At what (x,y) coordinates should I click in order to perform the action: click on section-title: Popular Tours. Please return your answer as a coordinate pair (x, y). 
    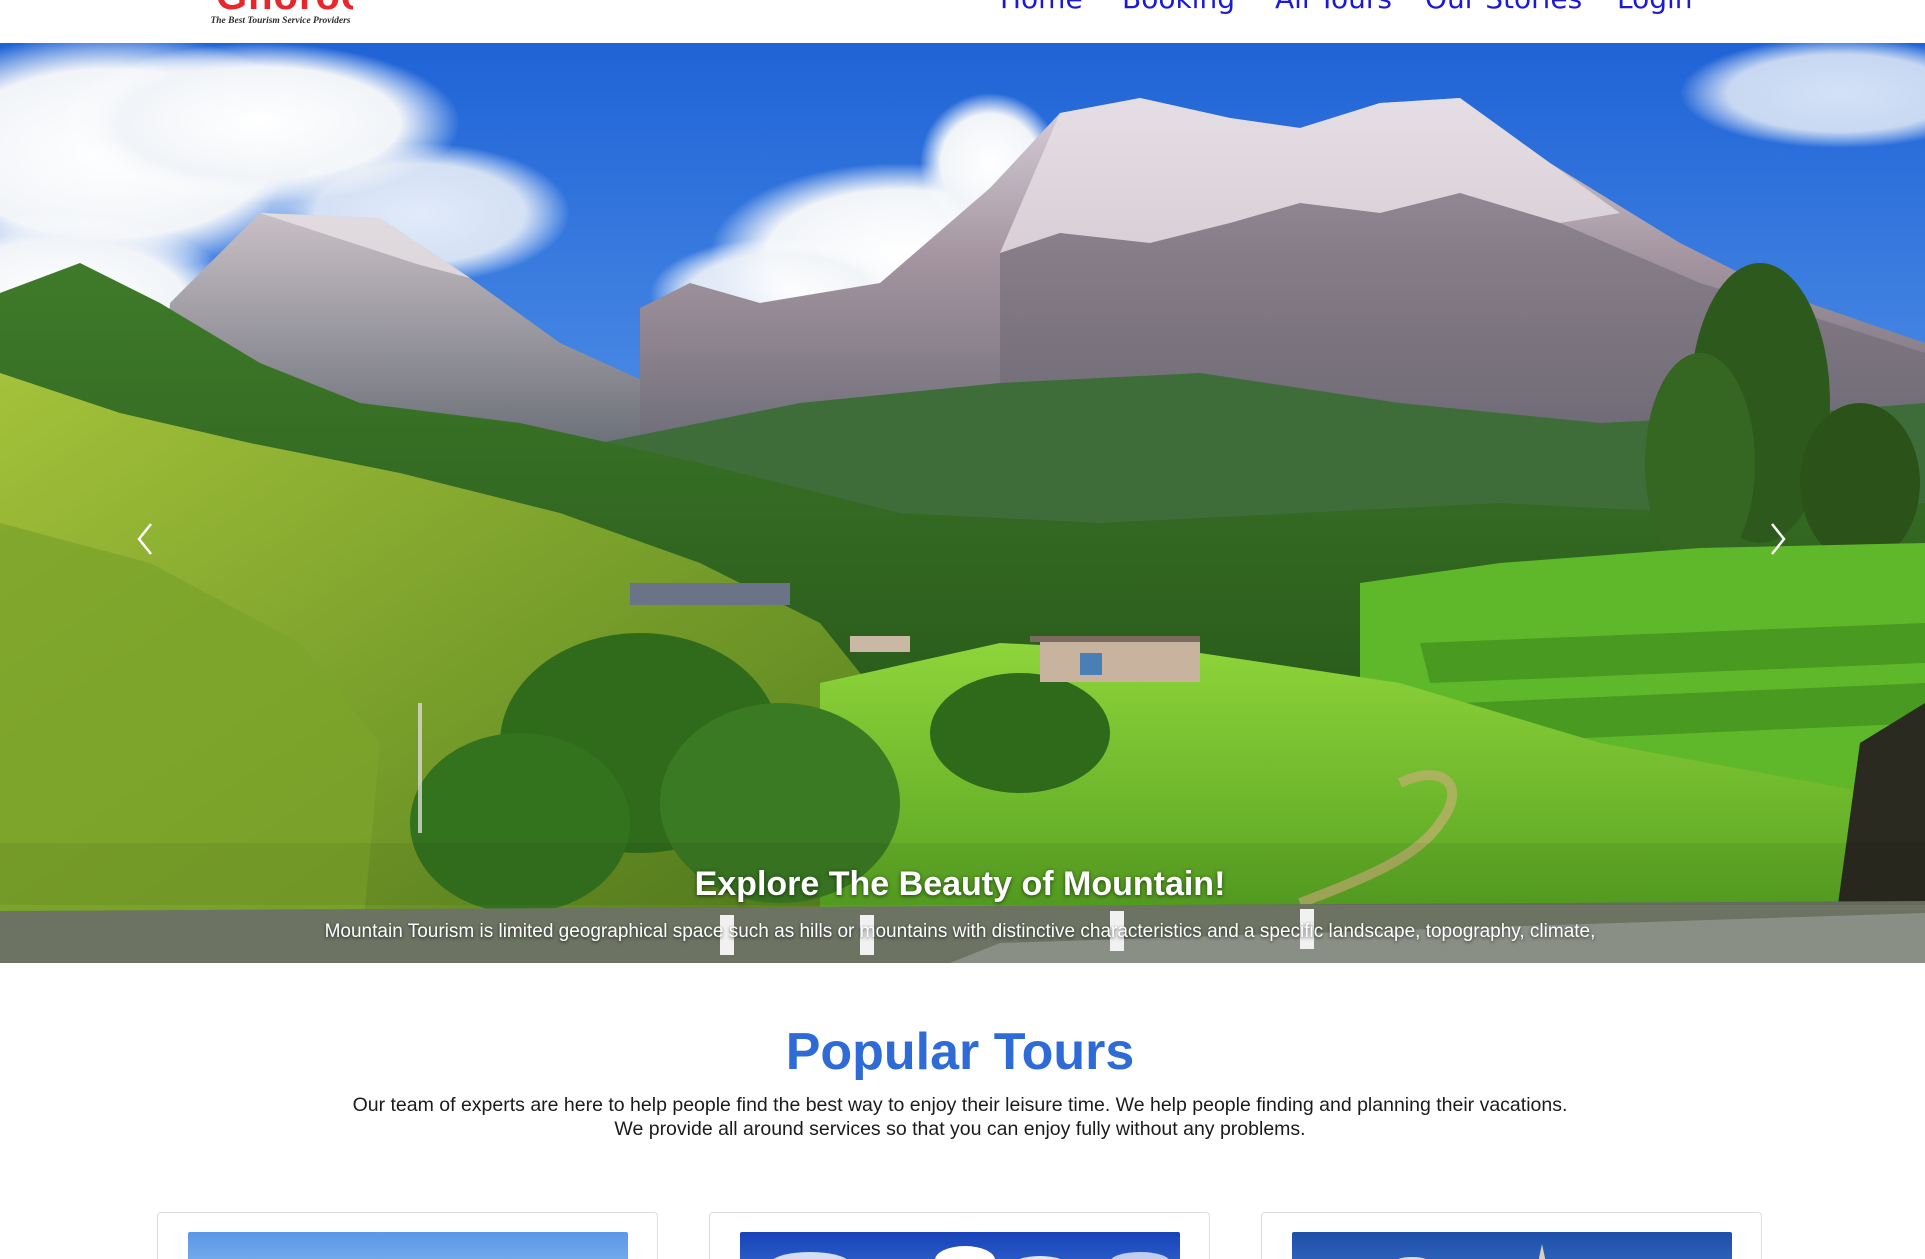
    Looking at the image, I should click on (960, 1052).